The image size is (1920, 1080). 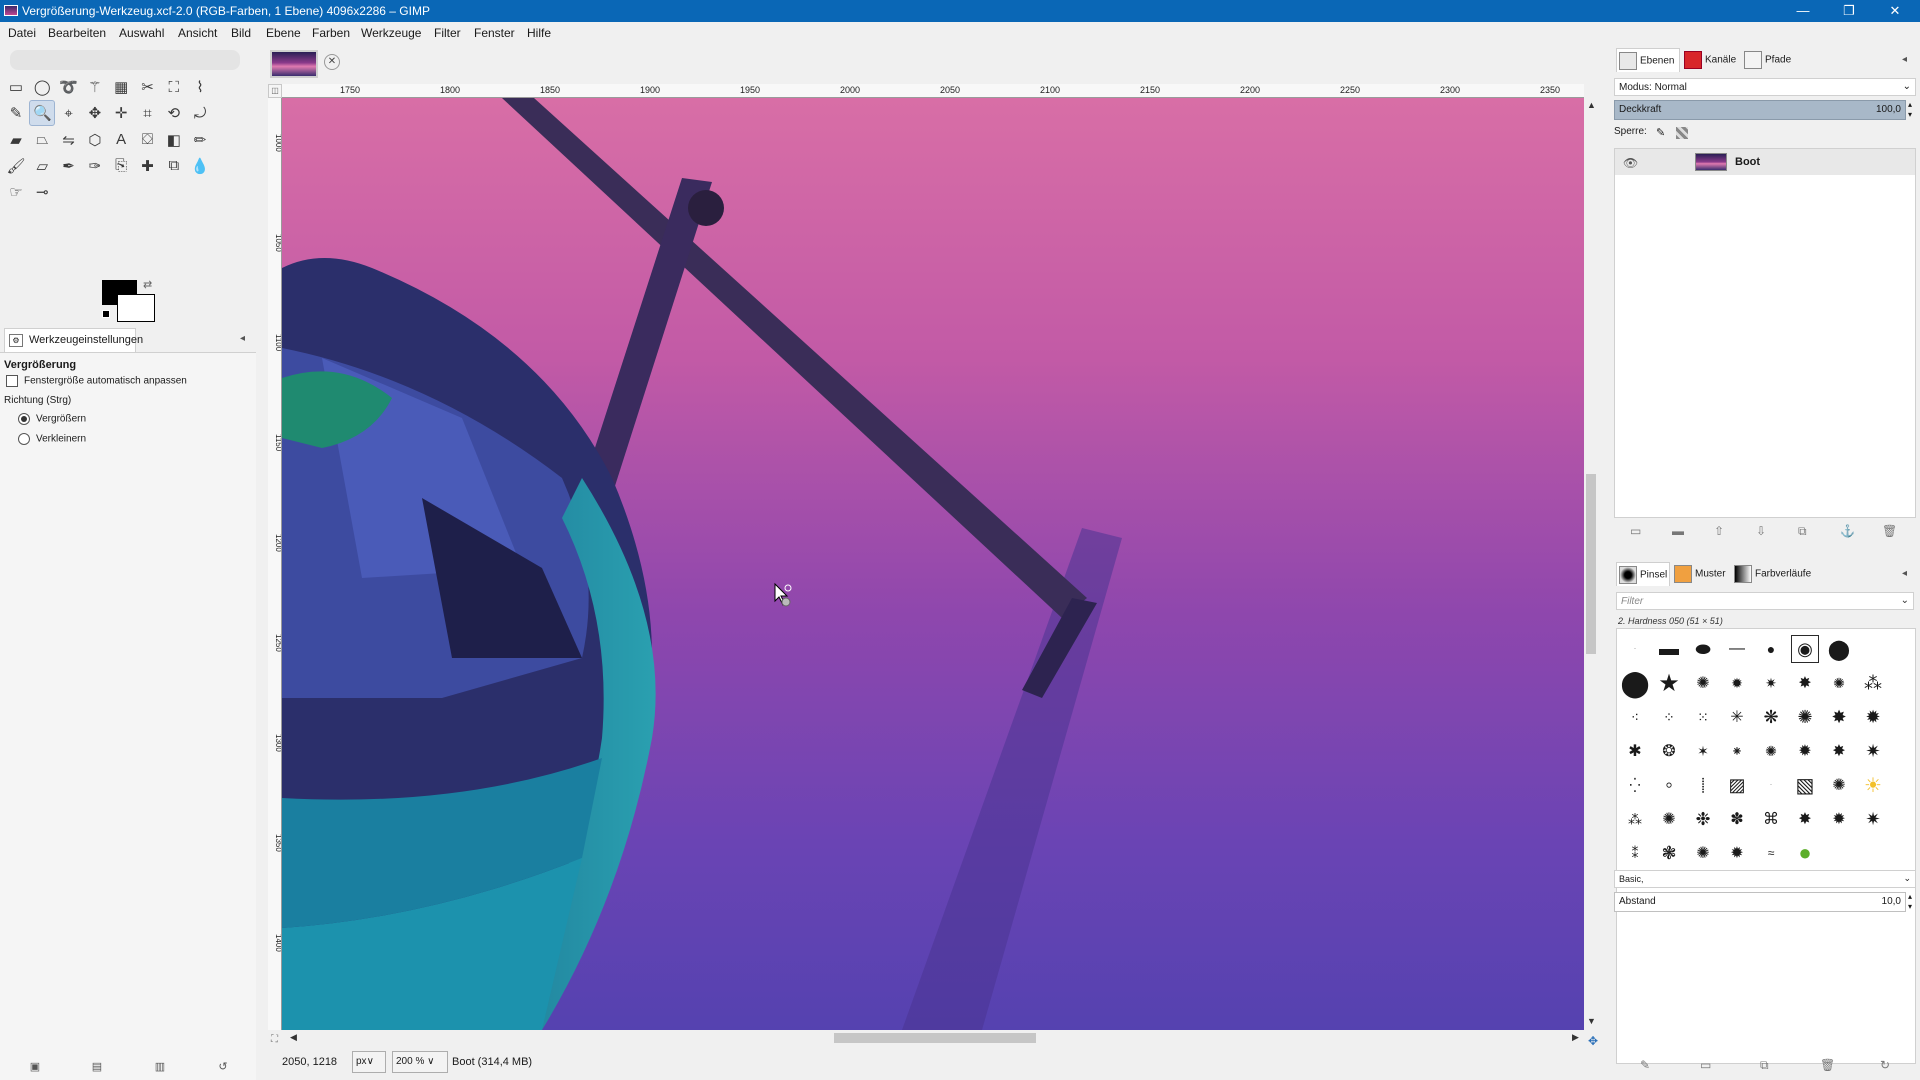 I want to click on brush-item: ★, so click(x=1669, y=683).